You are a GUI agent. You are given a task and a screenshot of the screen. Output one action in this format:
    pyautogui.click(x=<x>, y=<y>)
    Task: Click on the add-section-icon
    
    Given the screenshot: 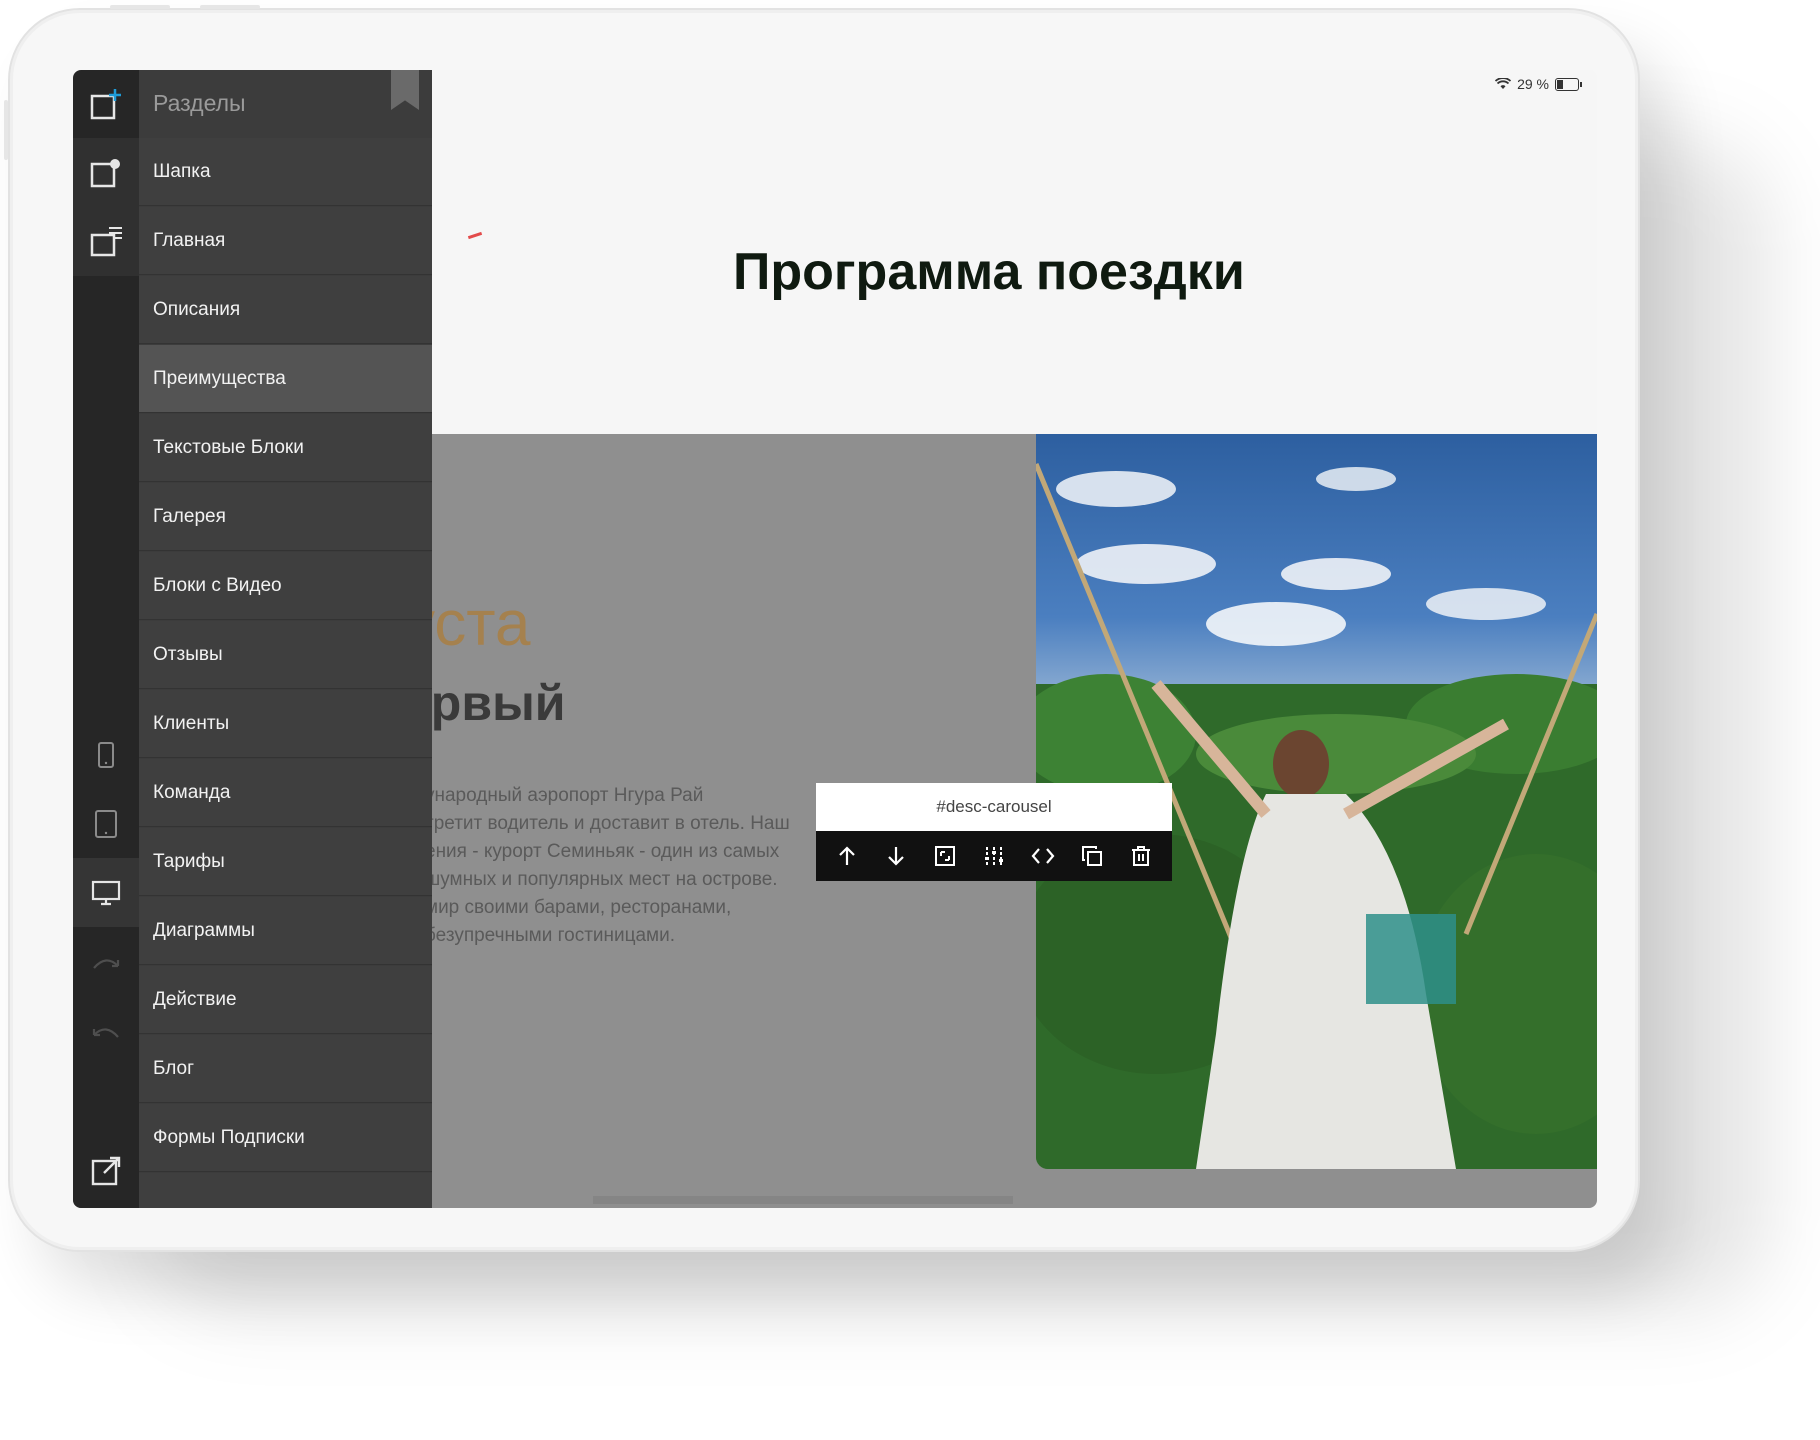 What is the action you would take?
    pyautogui.click(x=105, y=103)
    